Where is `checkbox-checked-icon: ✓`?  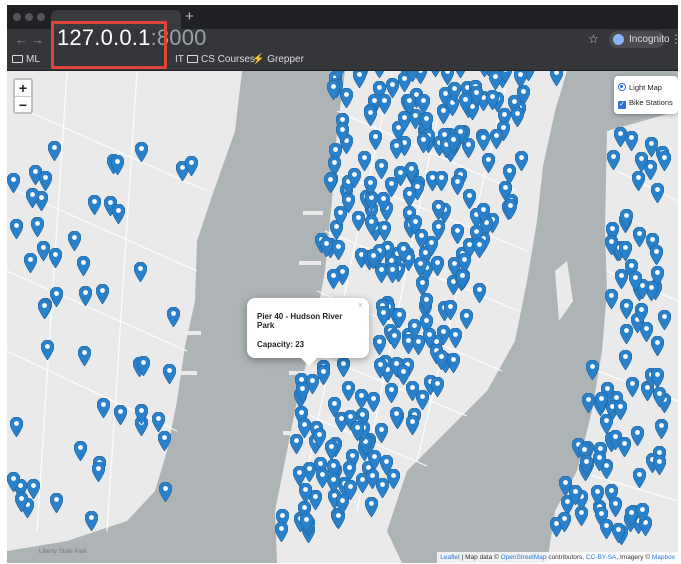 checkbox-checked-icon: ✓ is located at coordinates (622, 105).